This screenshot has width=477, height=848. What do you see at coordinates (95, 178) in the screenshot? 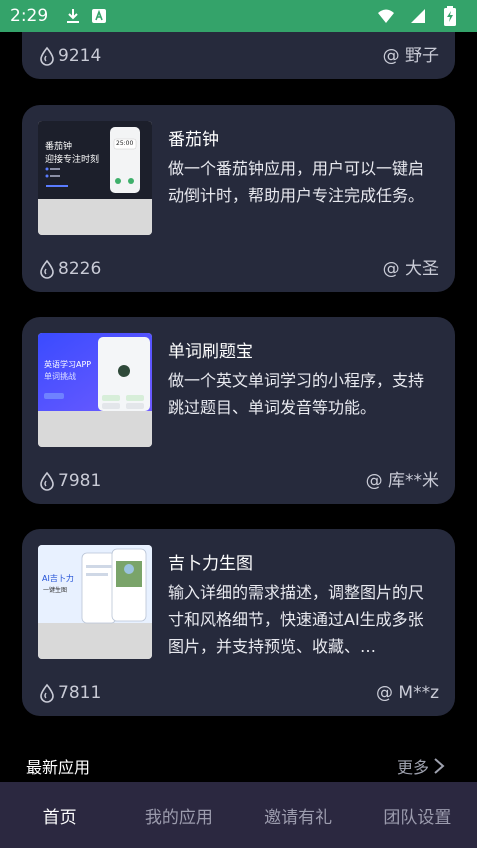
I see `app-thumbnail: 番茄钟 迎接专注时刻 25:00` at bounding box center [95, 178].